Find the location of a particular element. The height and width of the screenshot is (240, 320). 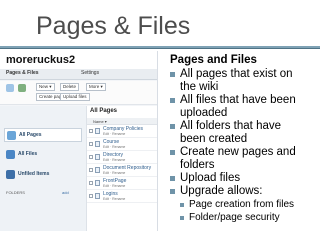

sidebar-item-all-pages: All Pages is located at coordinates (43, 135).